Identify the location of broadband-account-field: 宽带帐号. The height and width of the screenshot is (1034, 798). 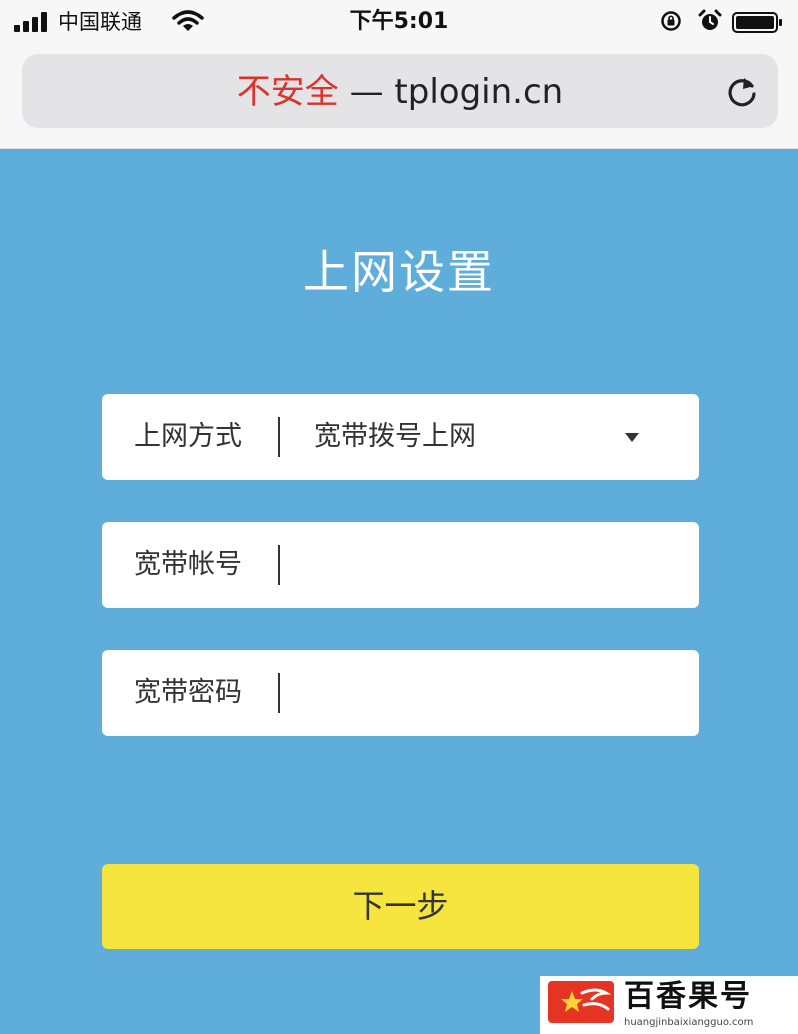
(400, 565).